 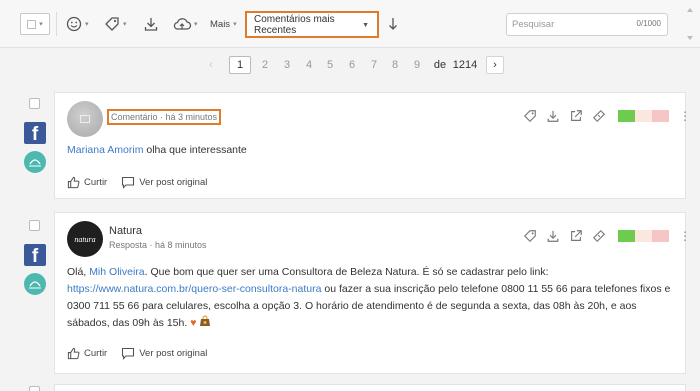 I want to click on checkbox-icon, so click(x=32, y=24).